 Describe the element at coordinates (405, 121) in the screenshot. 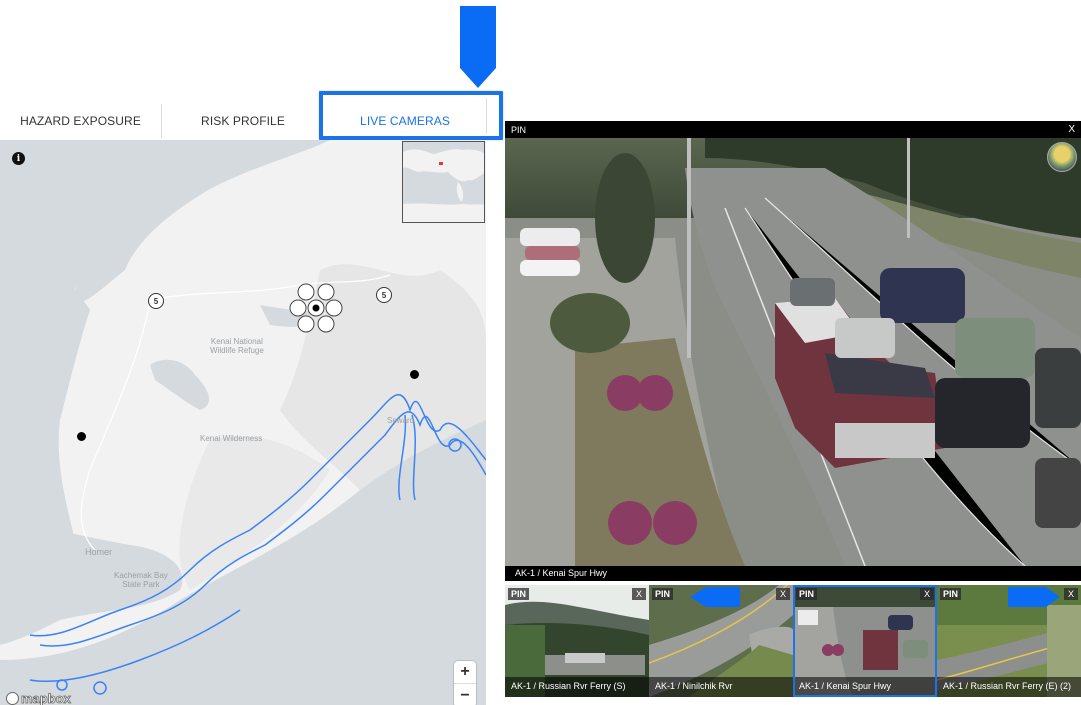

I see `tab-live-cameras: LIVE CAMERAS` at that location.